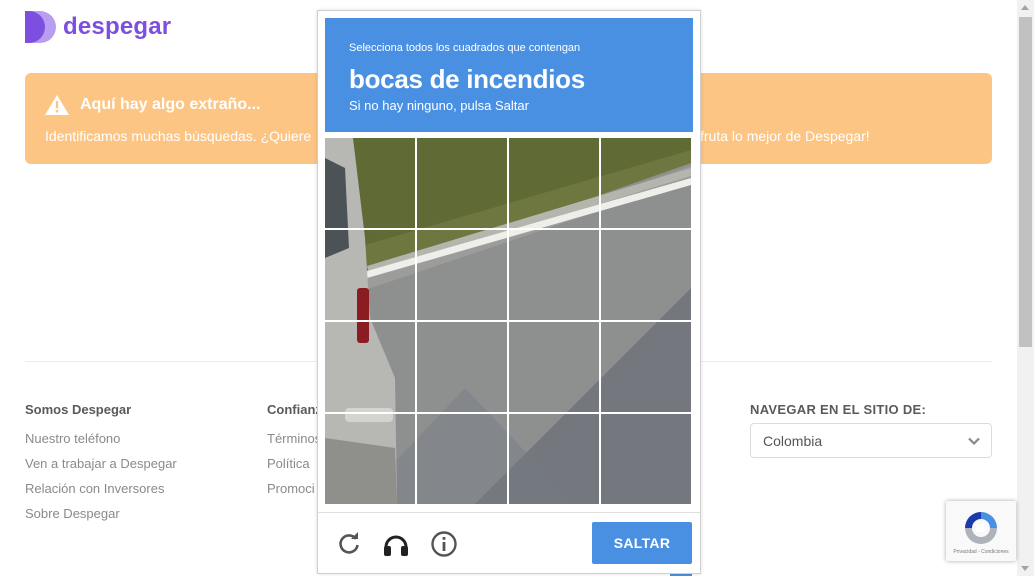  What do you see at coordinates (1025, 182) in the screenshot?
I see `scrollbar-thumb` at bounding box center [1025, 182].